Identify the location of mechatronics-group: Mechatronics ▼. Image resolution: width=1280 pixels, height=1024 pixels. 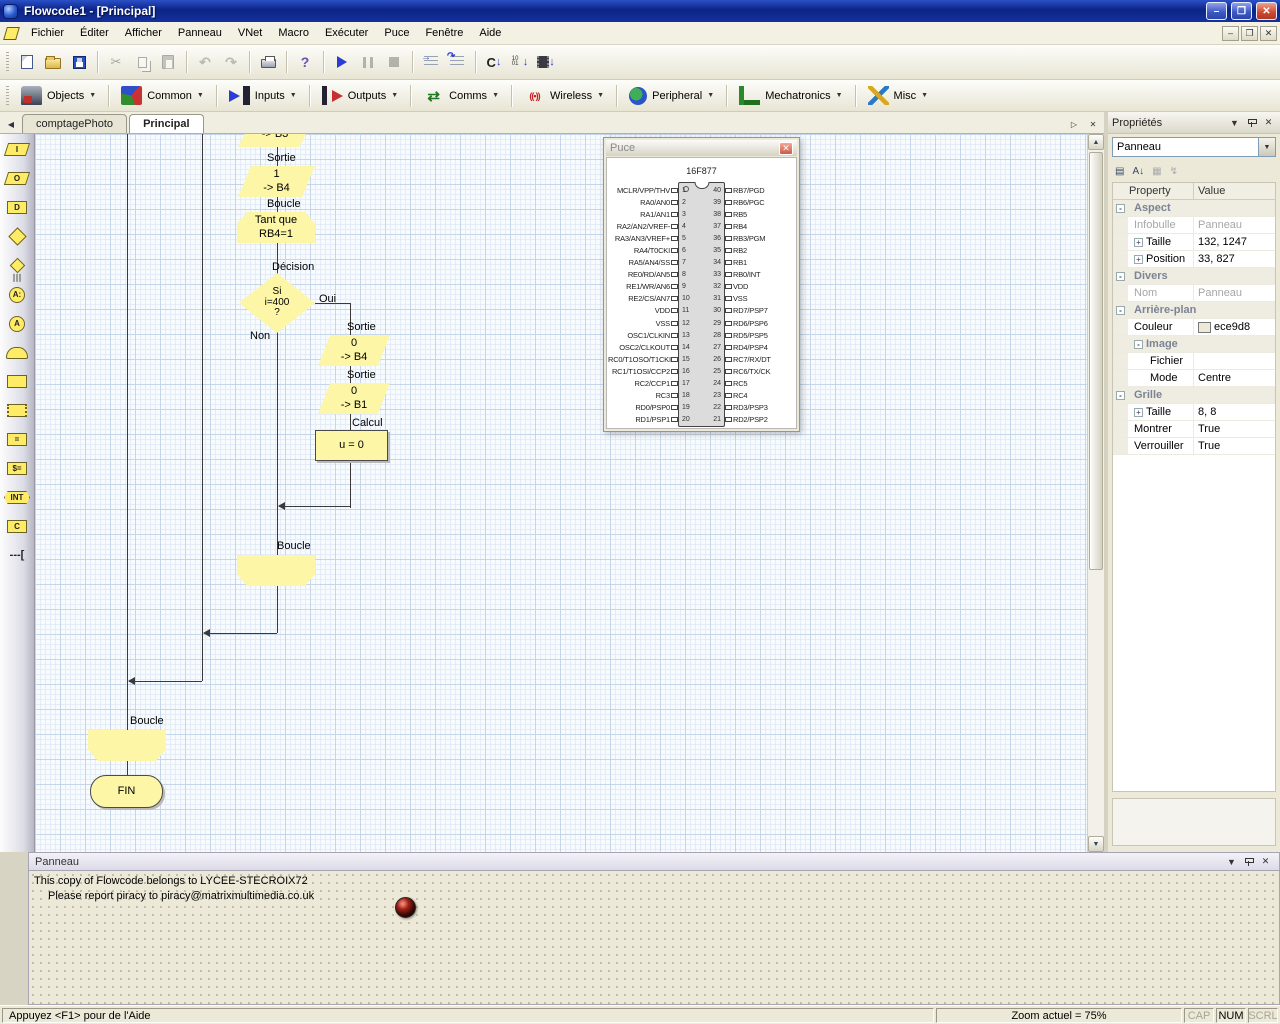
(790, 96).